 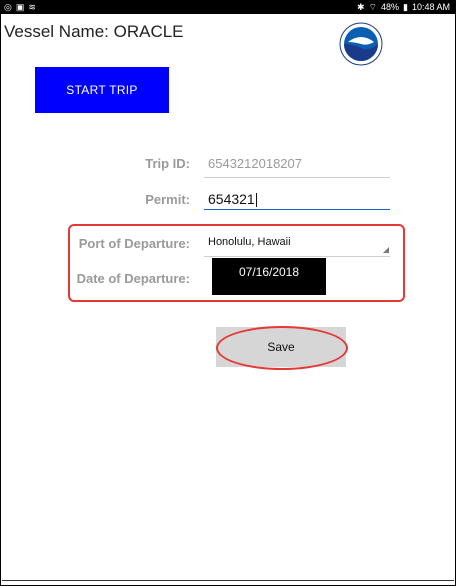 I want to click on bluetooth-icon: ✱, so click(x=360, y=7).